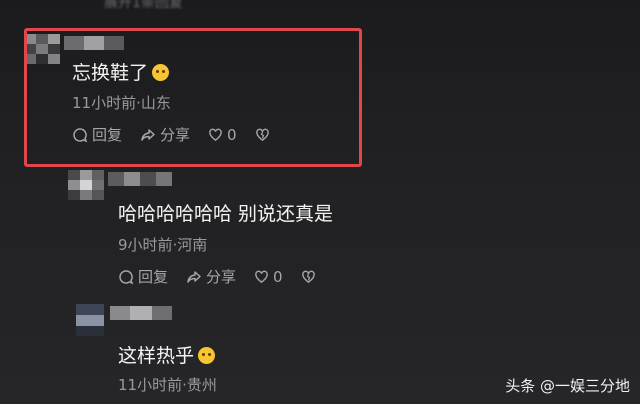 The height and width of the screenshot is (404, 640). I want to click on collapsed-replies-text: 展开1条回复, so click(143, 5).